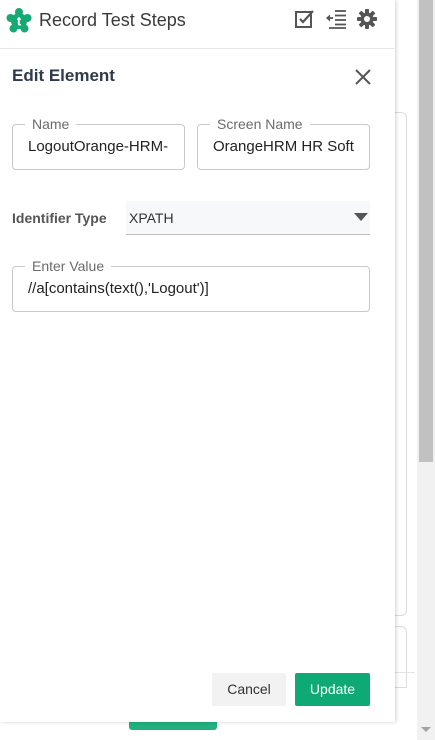 The height and width of the screenshot is (740, 435). I want to click on scroll-down-arrow-icon, so click(426, 729).